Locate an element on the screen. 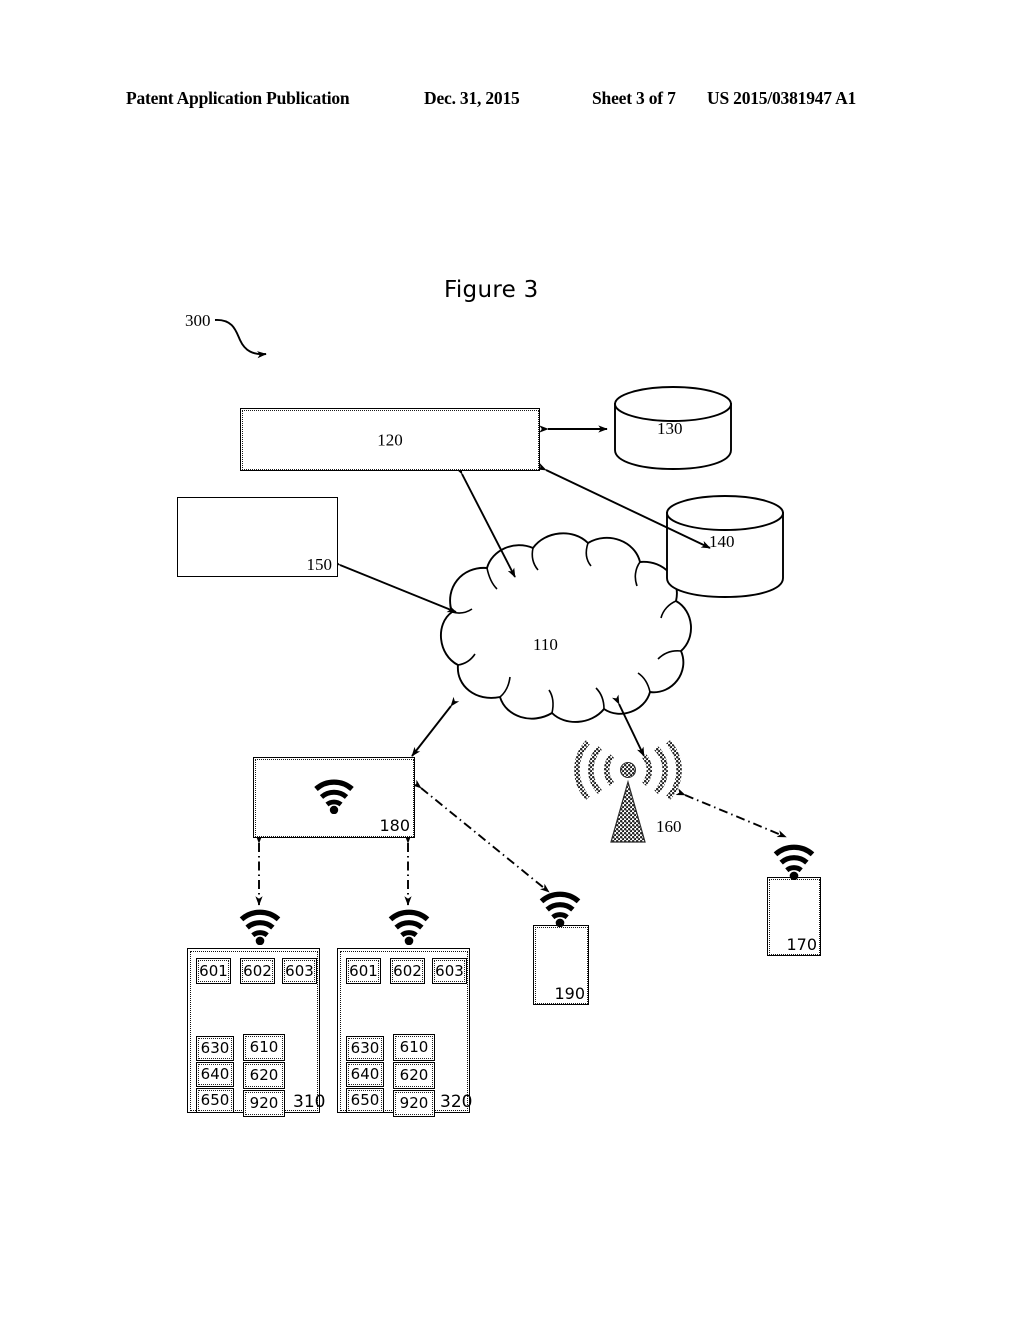 This screenshot has width=1024, height=1320. header-sheet: Sheet 3 of 7 is located at coordinates (634, 98).